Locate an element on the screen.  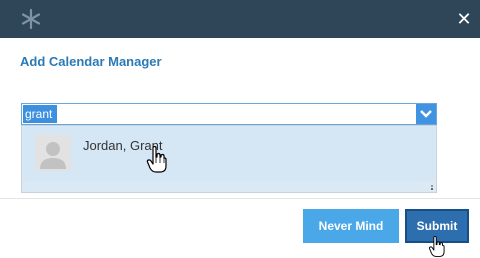
dropdown-toggle-button is located at coordinates (426, 114).